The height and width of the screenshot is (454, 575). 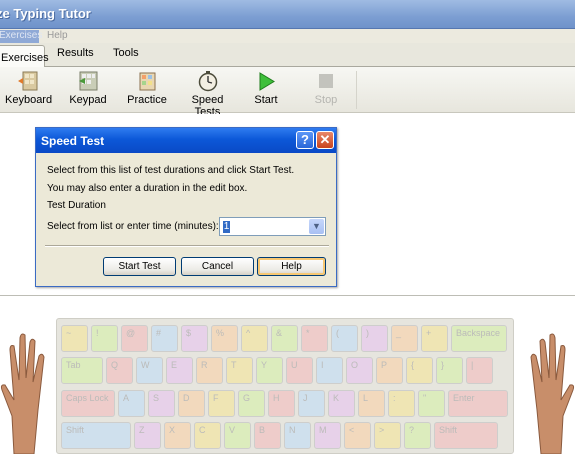 I want to click on keyboard-key: Tab, so click(x=82, y=370).